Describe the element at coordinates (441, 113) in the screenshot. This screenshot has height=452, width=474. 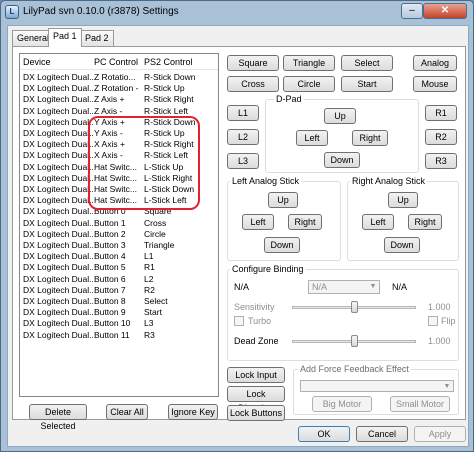
I see `r1-button: R1` at that location.